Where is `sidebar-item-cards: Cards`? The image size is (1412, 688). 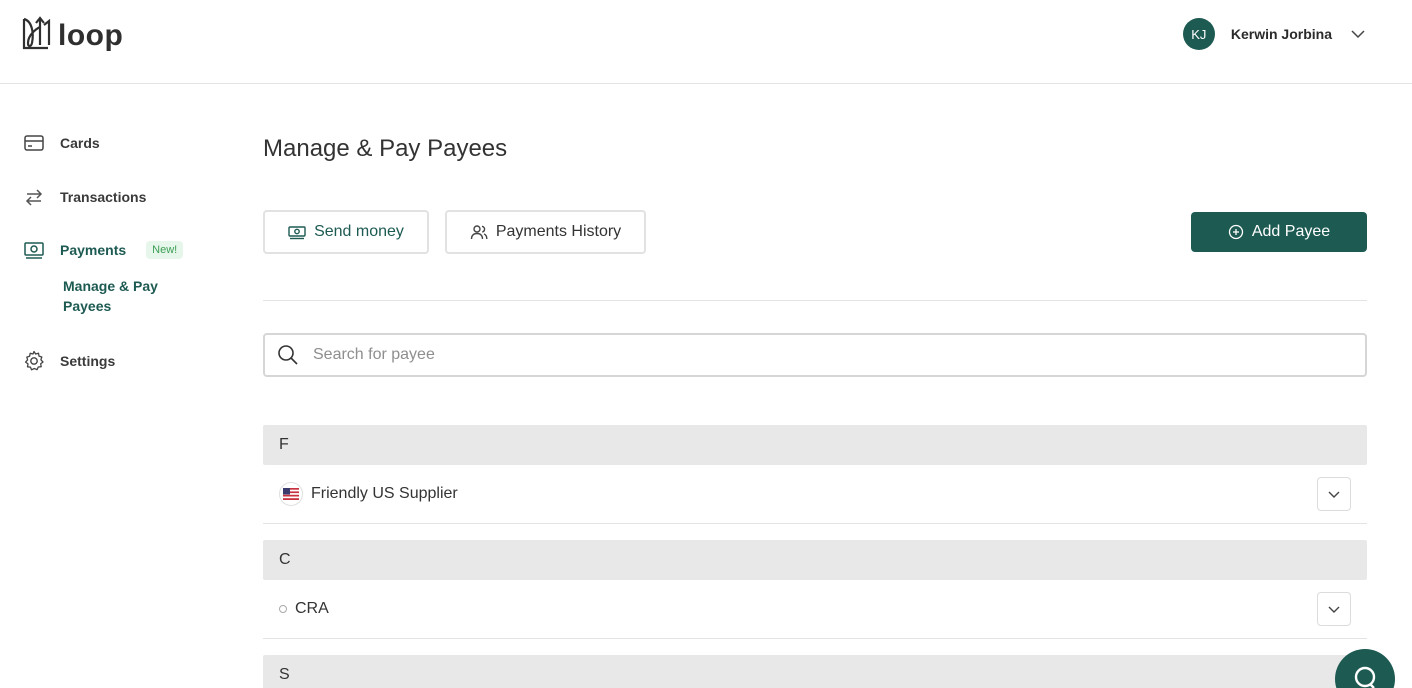 sidebar-item-cards: Cards is located at coordinates (61, 143).